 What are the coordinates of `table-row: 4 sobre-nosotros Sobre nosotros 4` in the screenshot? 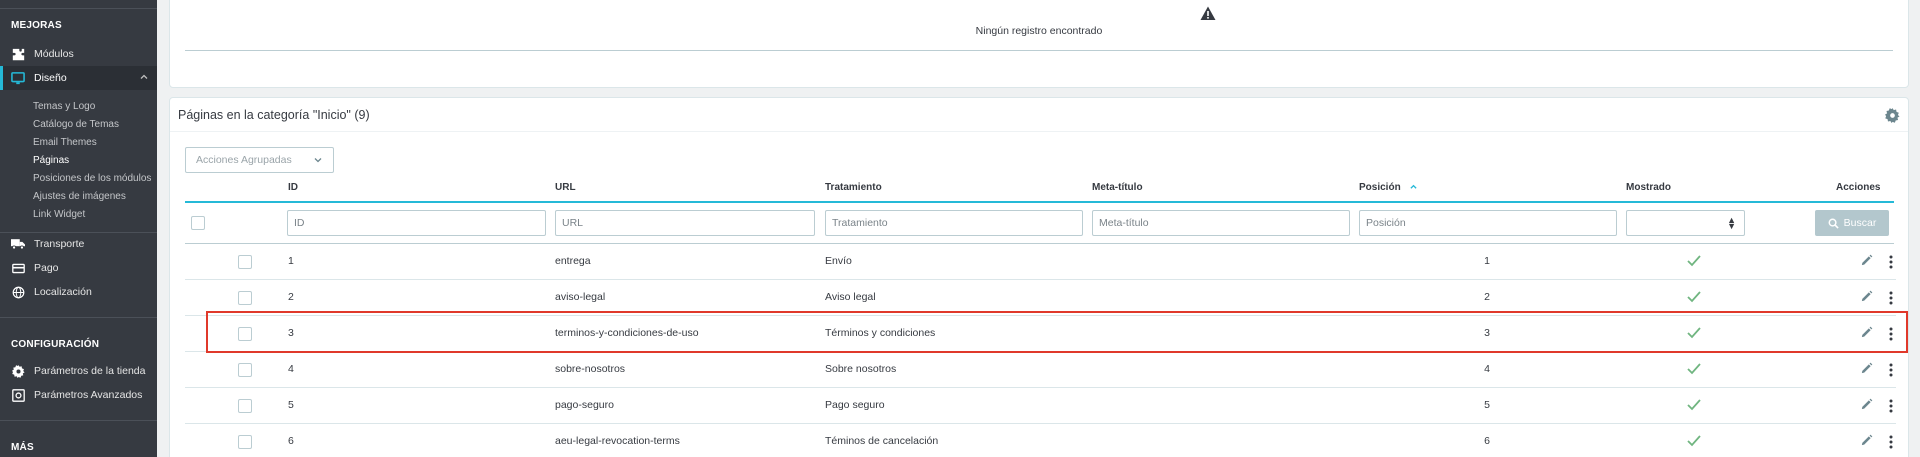 It's located at (1040, 370).